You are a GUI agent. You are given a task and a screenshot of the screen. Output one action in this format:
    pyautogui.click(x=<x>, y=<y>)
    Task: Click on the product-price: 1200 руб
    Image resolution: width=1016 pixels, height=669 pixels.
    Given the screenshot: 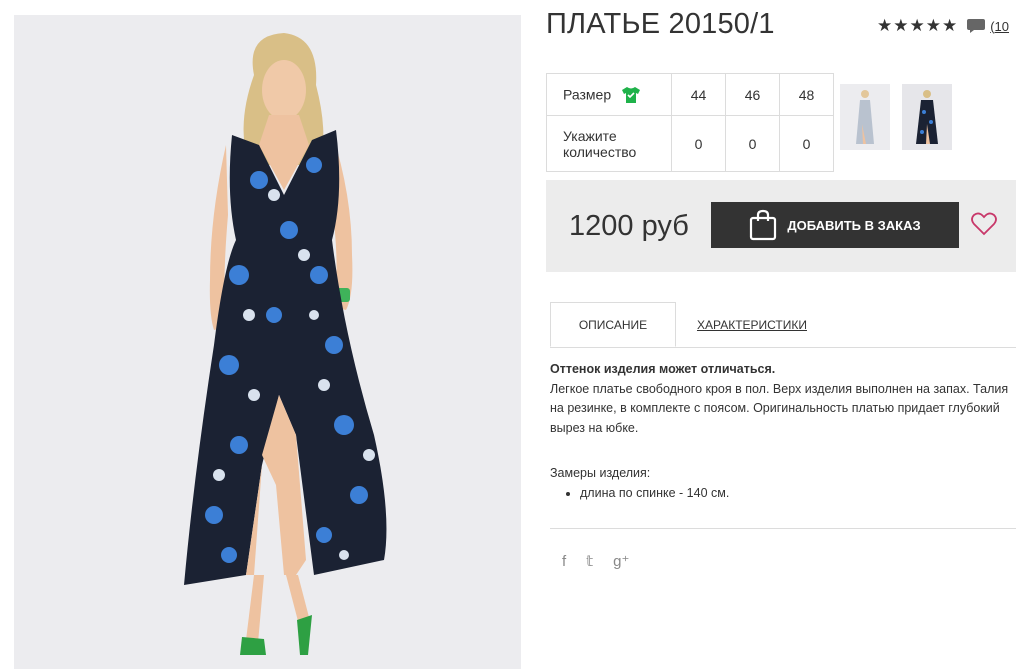 What is the action you would take?
    pyautogui.click(x=629, y=226)
    